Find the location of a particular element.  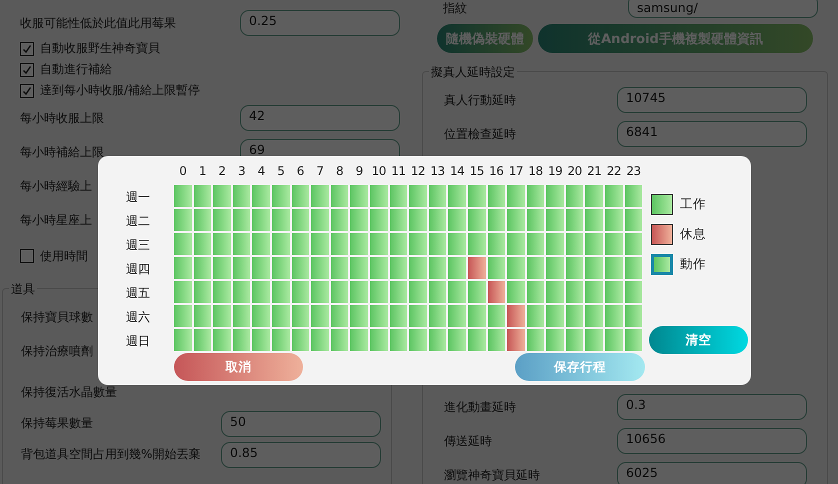

input-field: 6025 is located at coordinates (712, 473).